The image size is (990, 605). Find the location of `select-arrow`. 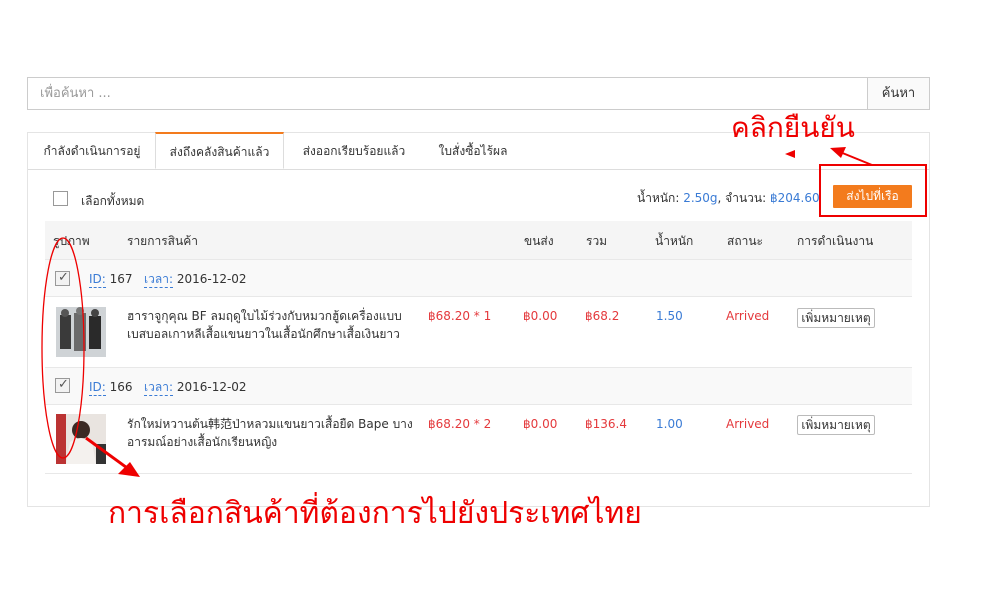

select-arrow is located at coordinates (108, 454).